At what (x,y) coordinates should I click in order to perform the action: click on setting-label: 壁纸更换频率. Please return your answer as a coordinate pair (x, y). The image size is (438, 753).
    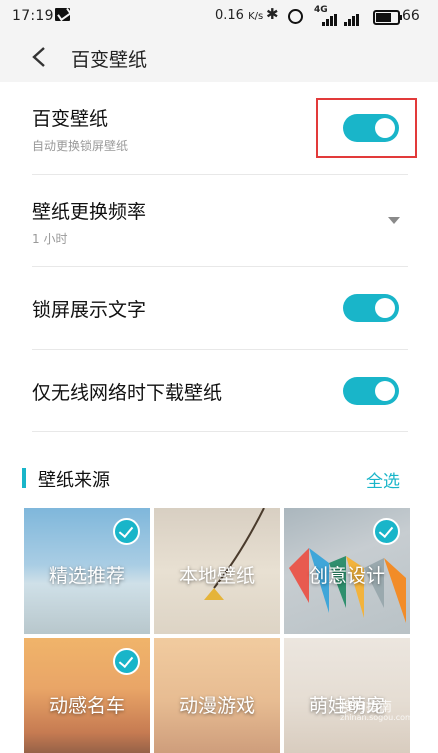
    Looking at the image, I should click on (89, 212).